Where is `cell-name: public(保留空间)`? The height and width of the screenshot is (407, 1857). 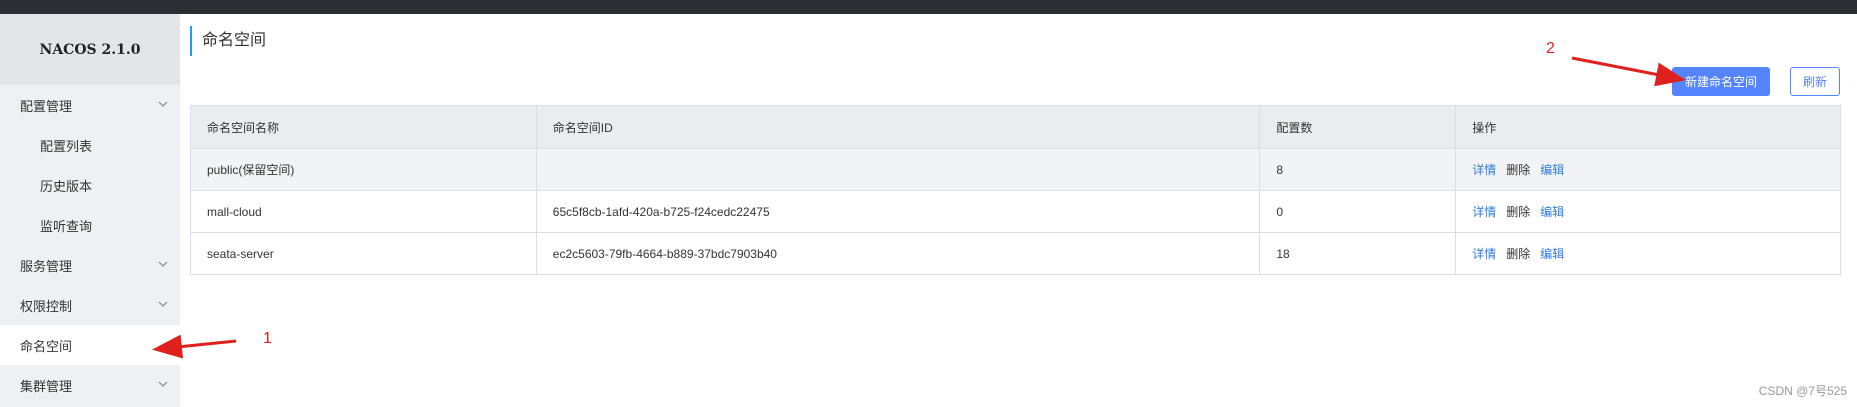 cell-name: public(保留空间) is located at coordinates (363, 169).